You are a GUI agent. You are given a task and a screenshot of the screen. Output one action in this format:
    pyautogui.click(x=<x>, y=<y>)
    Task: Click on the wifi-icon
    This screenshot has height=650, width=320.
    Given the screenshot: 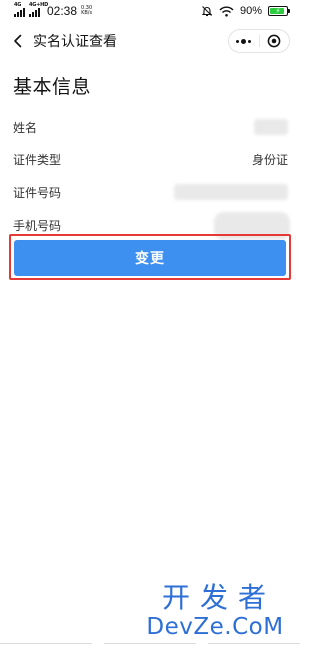 What is the action you would take?
    pyautogui.click(x=226, y=11)
    